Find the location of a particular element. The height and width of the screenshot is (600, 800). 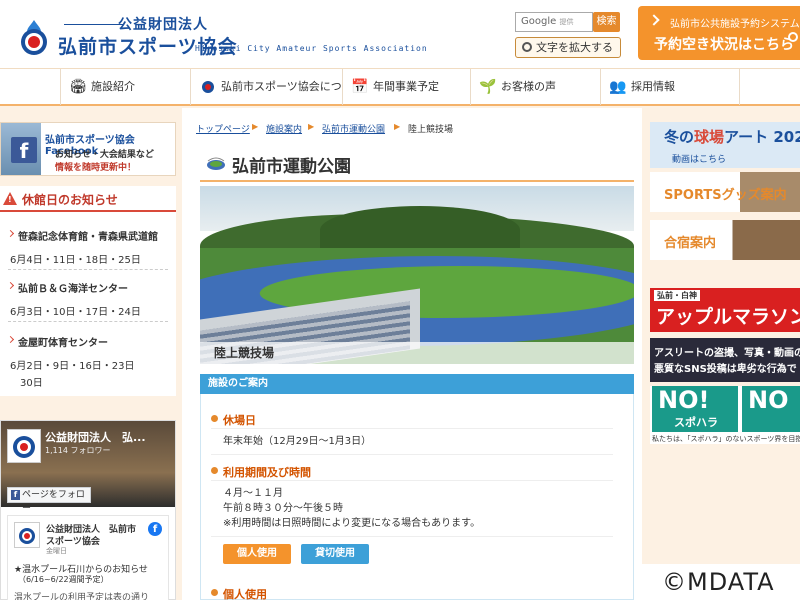

apple-marathon-region: 弘前・白神 is located at coordinates (677, 295).